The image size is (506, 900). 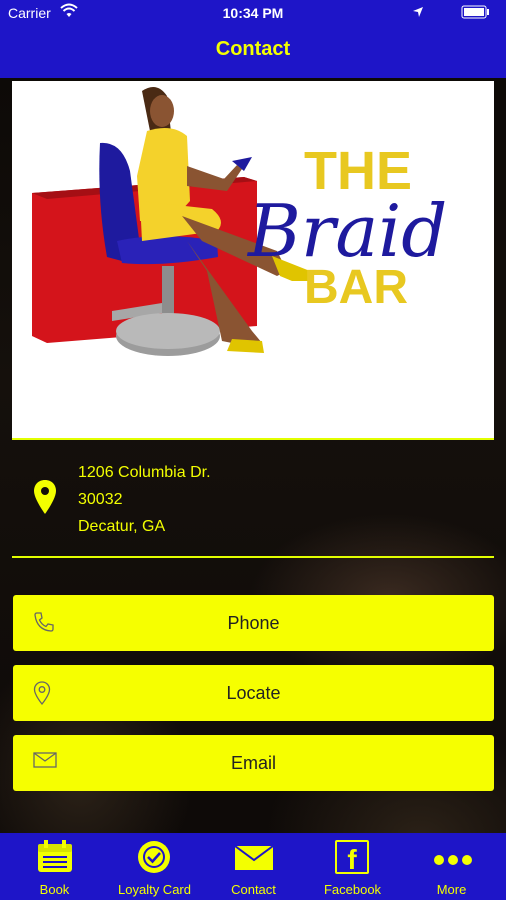 I want to click on calendar-icon, so click(x=55, y=856).